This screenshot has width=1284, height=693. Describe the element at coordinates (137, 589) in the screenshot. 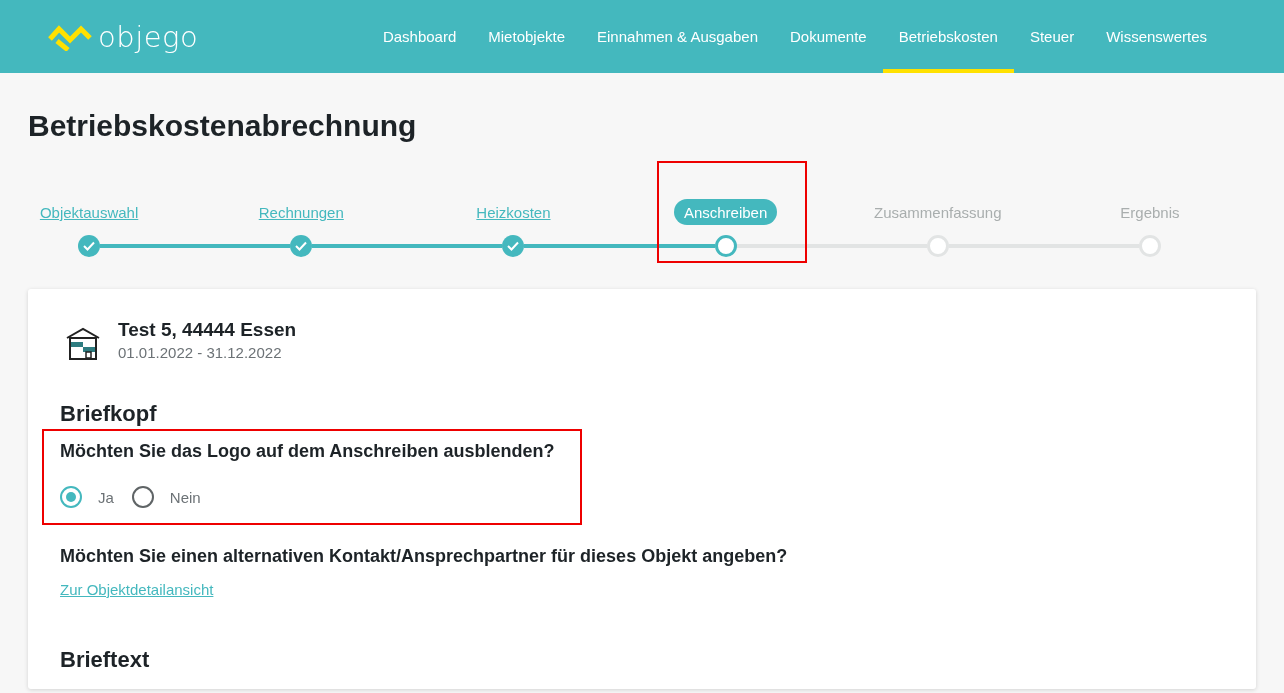

I see `detail-link: Zur Objektdetailansicht` at that location.